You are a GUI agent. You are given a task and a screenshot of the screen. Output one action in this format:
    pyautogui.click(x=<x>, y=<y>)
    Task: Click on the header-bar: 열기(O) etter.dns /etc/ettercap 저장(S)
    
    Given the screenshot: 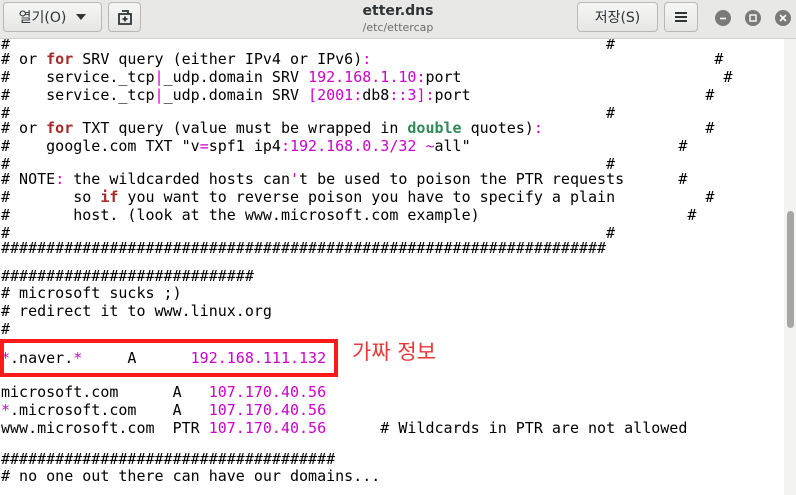 What is the action you would take?
    pyautogui.click(x=398, y=19)
    